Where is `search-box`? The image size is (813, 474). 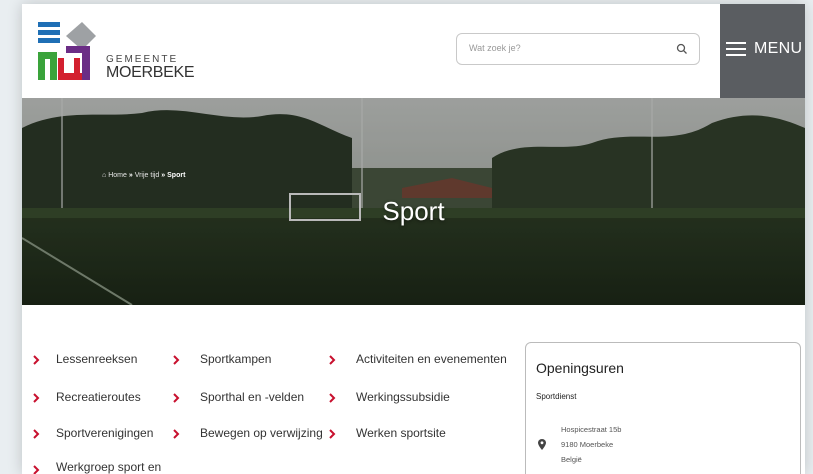 search-box is located at coordinates (578, 49).